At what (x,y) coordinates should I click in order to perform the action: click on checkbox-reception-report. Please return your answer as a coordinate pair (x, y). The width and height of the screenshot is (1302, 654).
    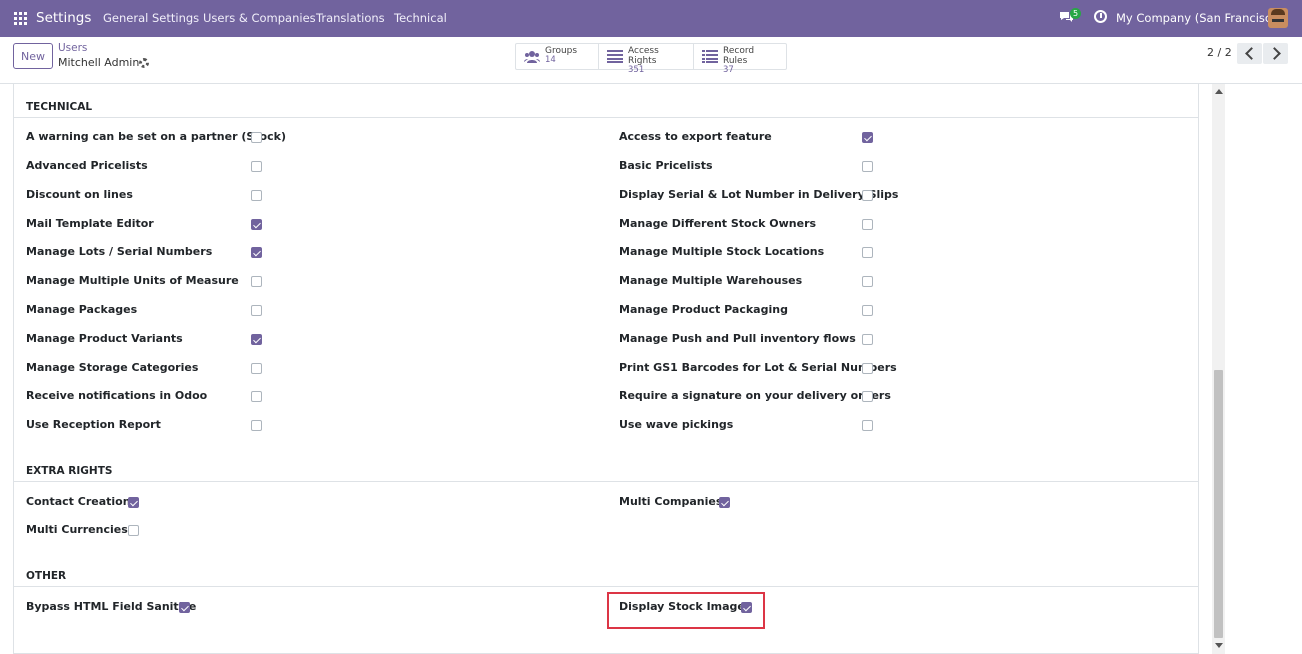
    Looking at the image, I should click on (256, 425).